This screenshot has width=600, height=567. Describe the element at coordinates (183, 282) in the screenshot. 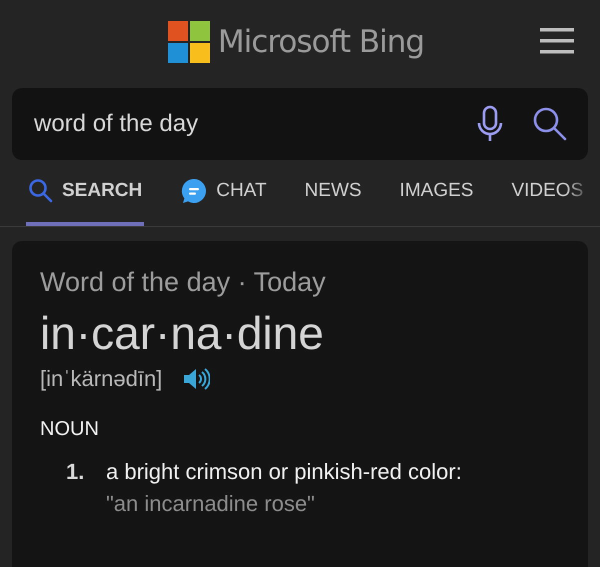

I see `card-heading: Word of the day · Today` at that location.